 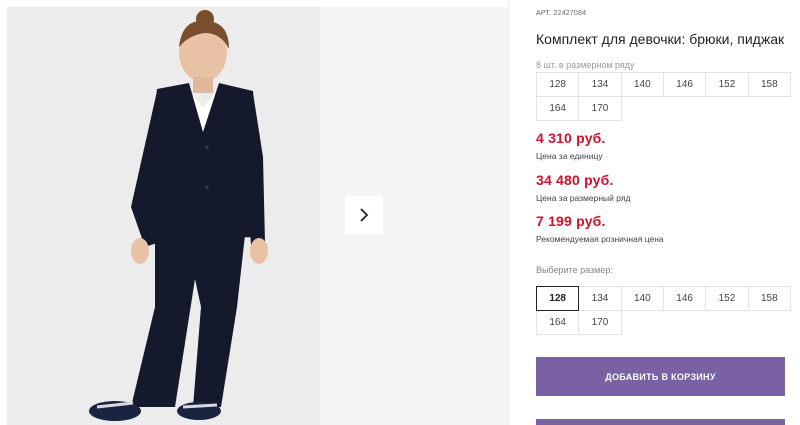 I want to click on chevron-right-icon, so click(x=364, y=215).